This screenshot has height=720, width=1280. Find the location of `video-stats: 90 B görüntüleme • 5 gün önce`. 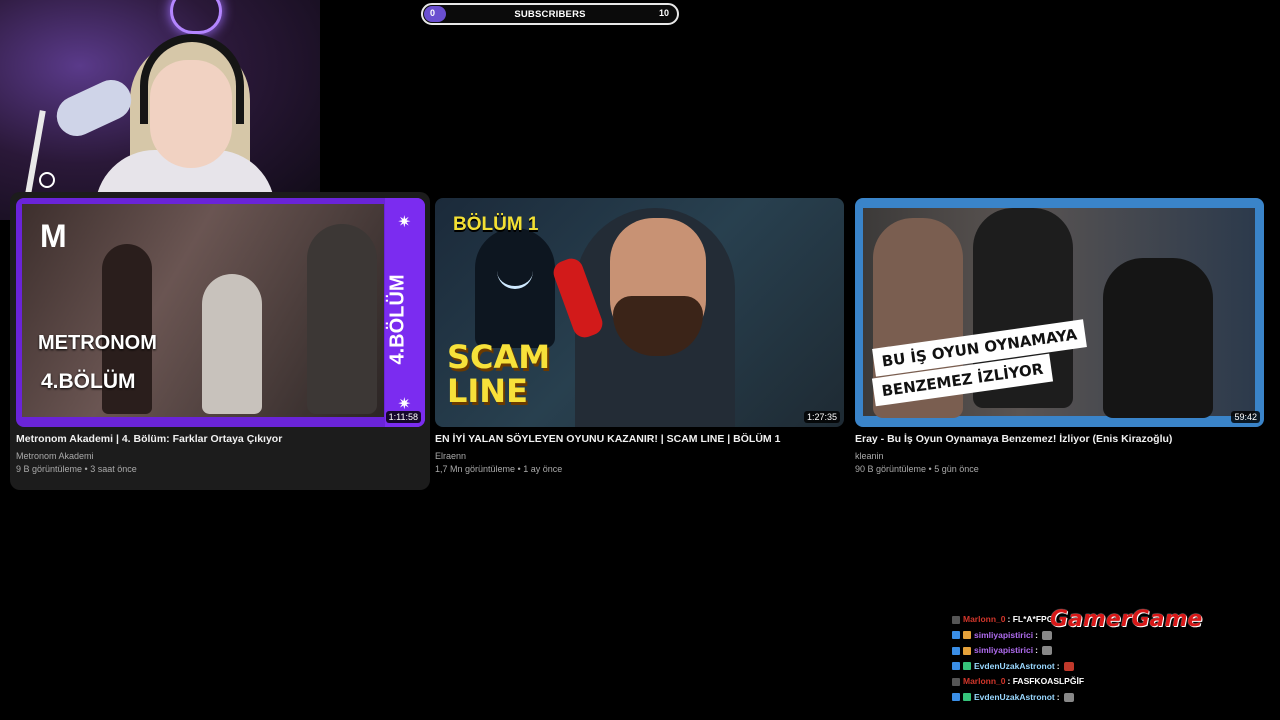

video-stats: 90 B görüntüleme • 5 gün önce is located at coordinates (917, 469).